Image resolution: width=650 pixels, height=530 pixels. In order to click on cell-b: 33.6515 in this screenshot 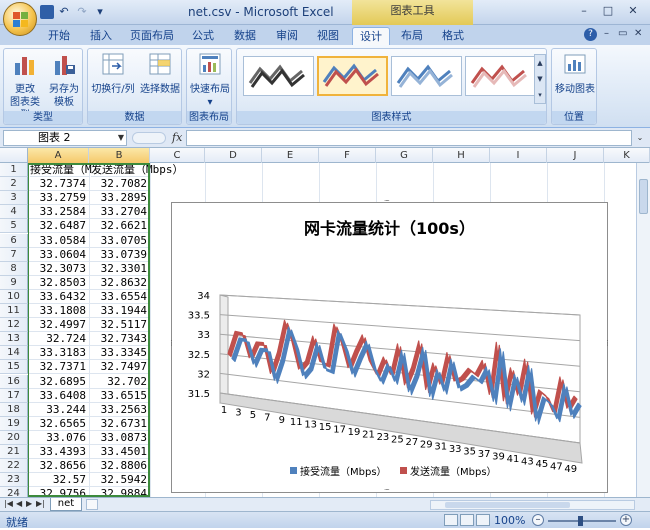, I will do `click(119, 396)`.